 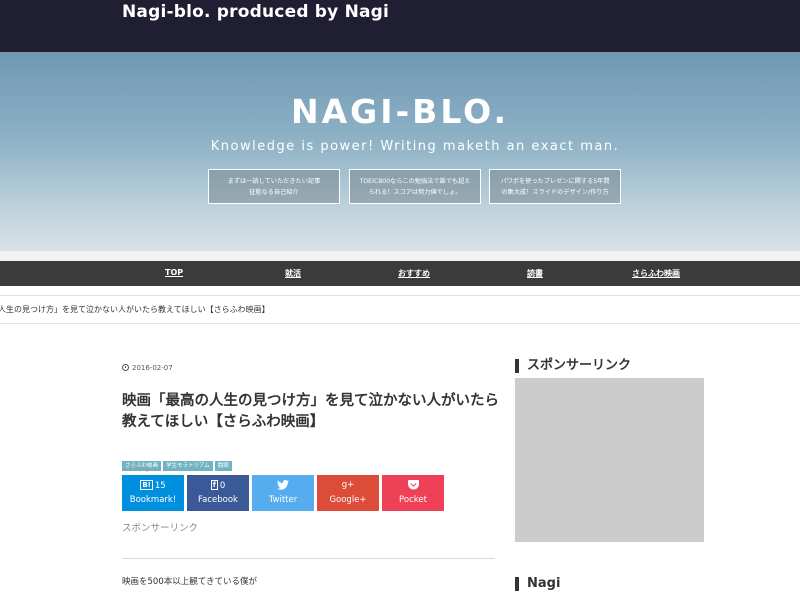 What do you see at coordinates (153, 500) in the screenshot?
I see `hatena-label: Bookmark!` at bounding box center [153, 500].